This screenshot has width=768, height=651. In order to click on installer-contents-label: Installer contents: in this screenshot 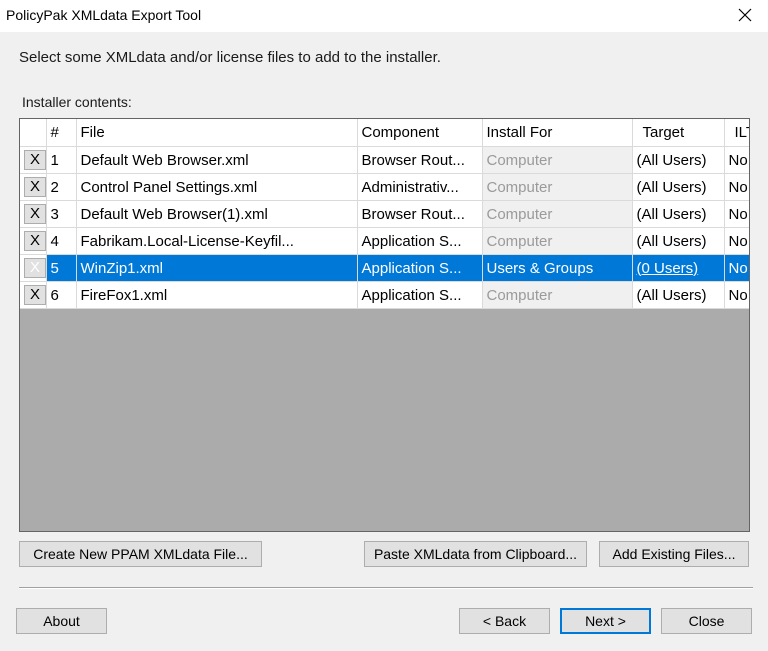, I will do `click(77, 102)`.